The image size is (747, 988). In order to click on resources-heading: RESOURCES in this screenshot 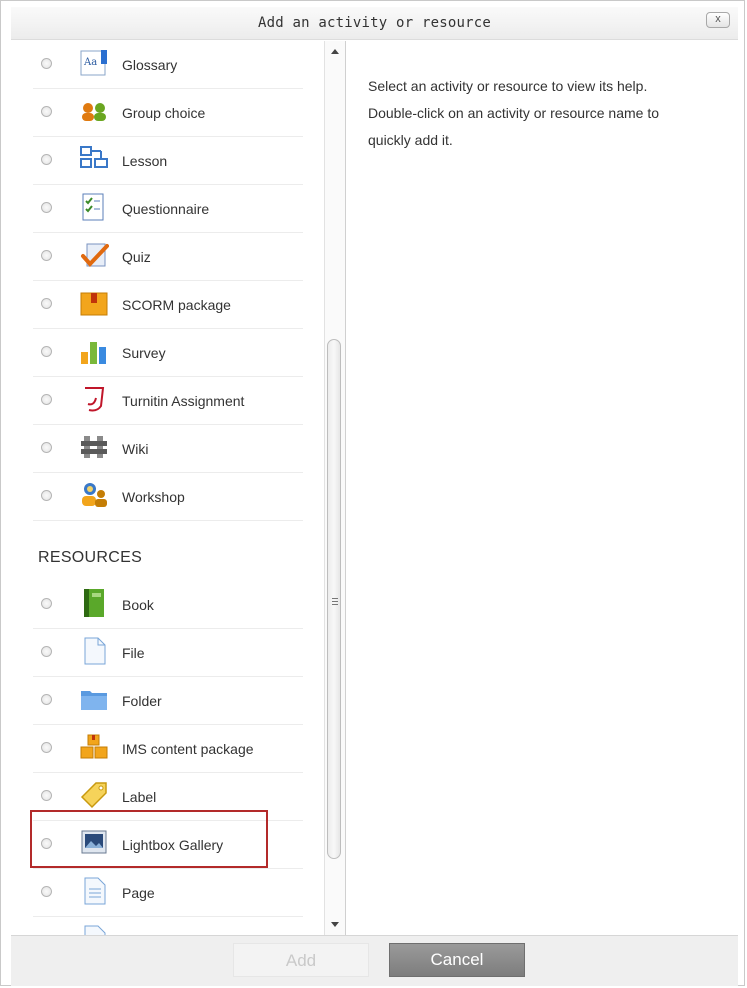, I will do `click(90, 557)`.